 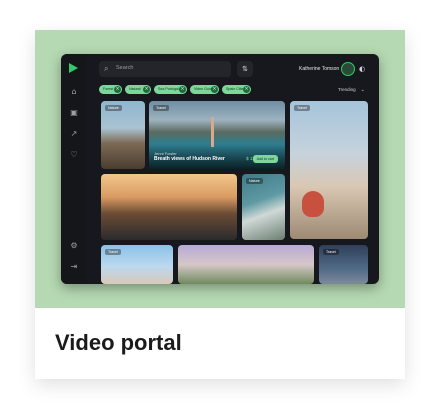 I want to click on logout-icon: ⇥, so click(x=74, y=267).